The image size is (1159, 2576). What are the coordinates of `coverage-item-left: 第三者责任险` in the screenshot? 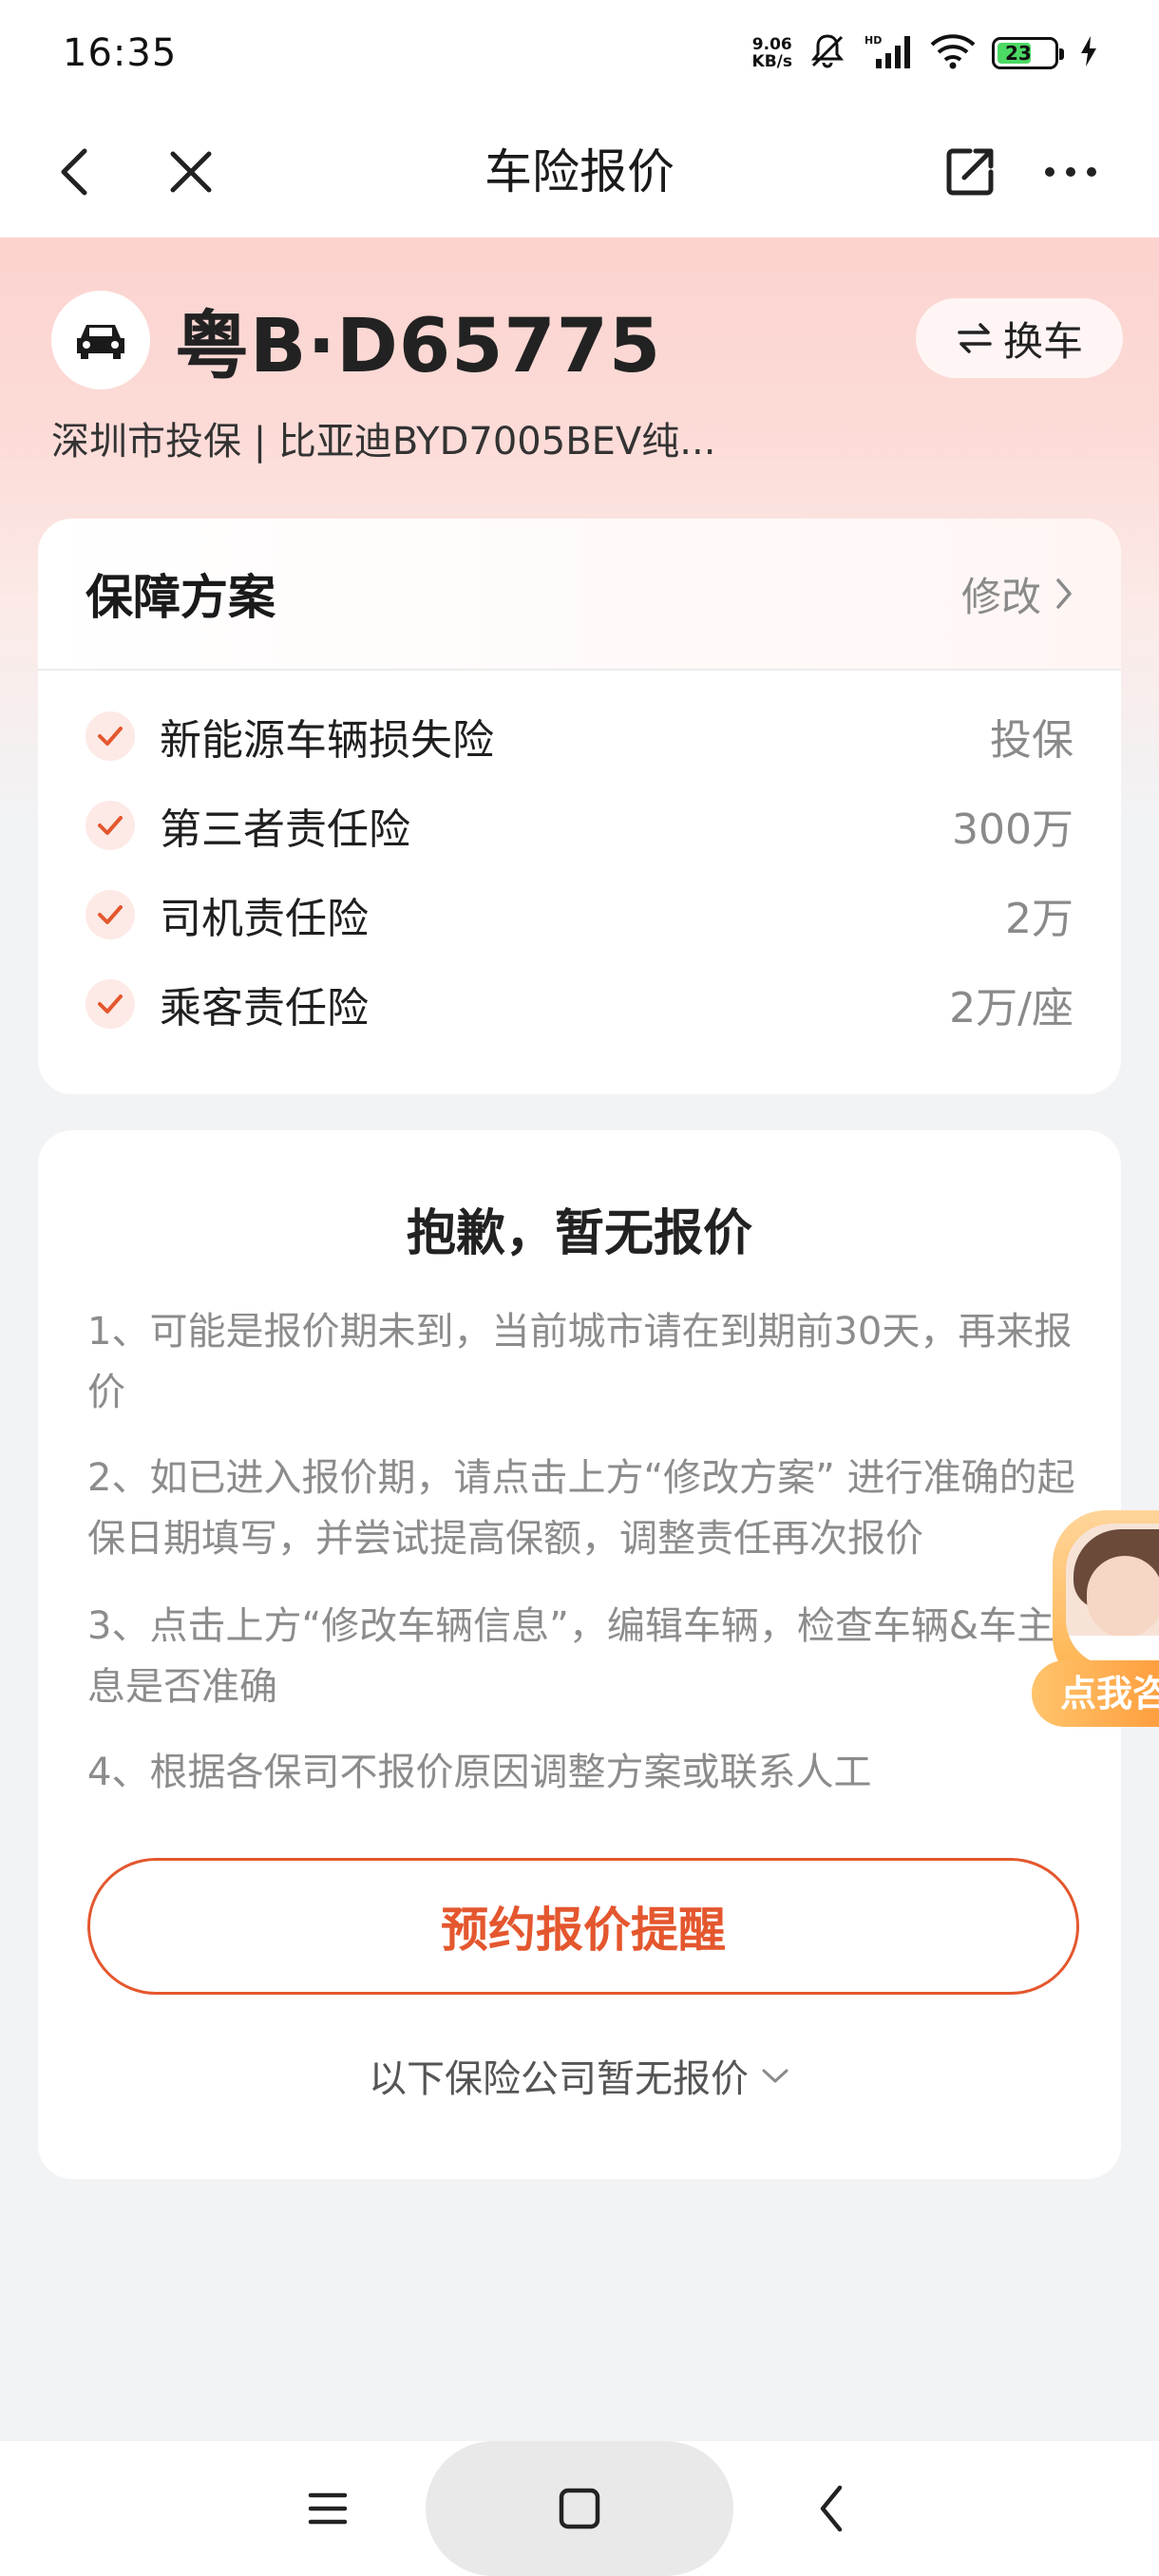 It's located at (248, 825).